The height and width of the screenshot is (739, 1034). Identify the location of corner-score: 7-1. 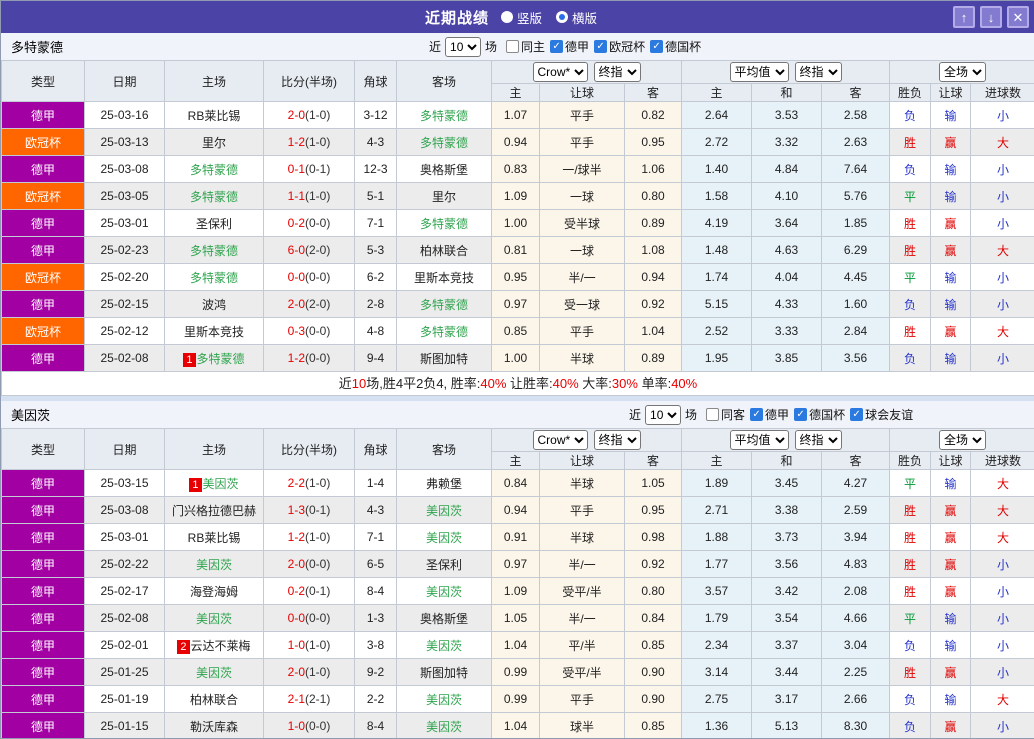
(376, 537).